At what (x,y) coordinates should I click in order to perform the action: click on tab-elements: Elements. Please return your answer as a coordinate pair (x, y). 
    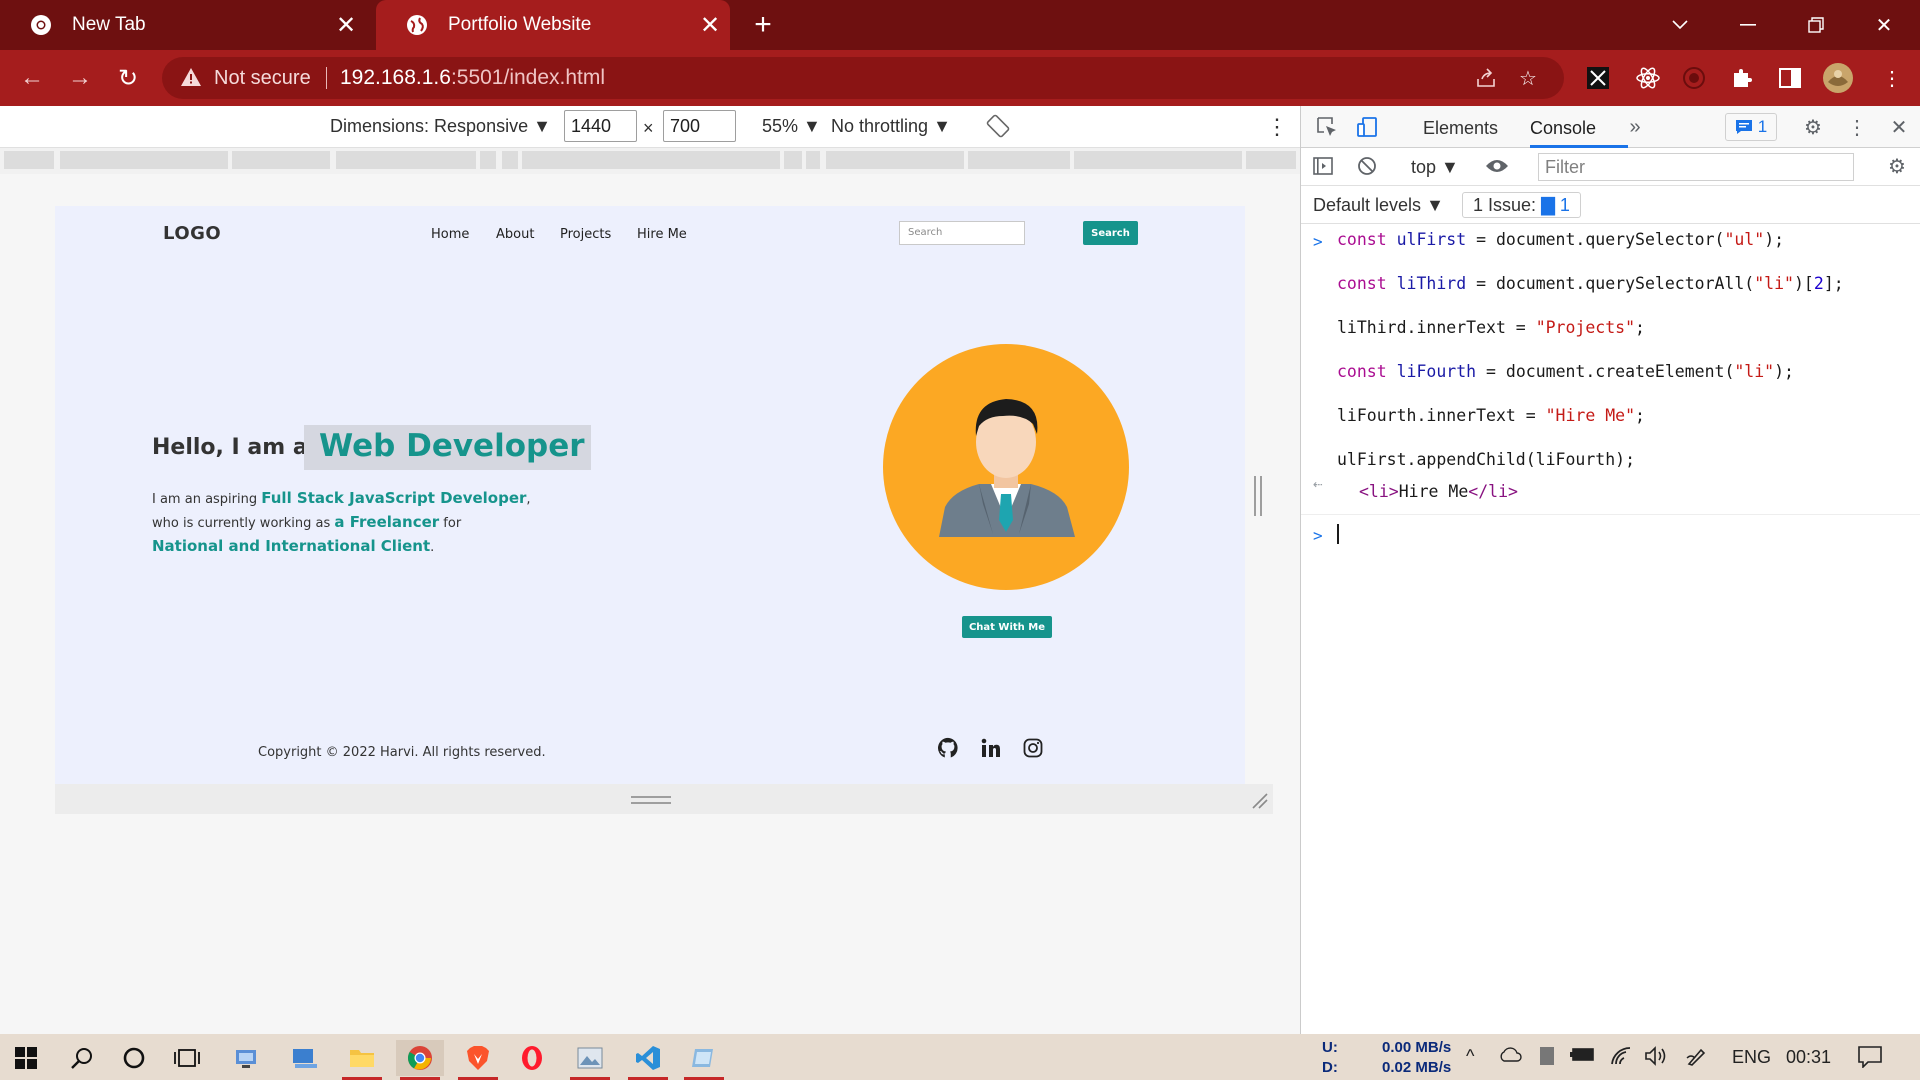
    Looking at the image, I should click on (1460, 128).